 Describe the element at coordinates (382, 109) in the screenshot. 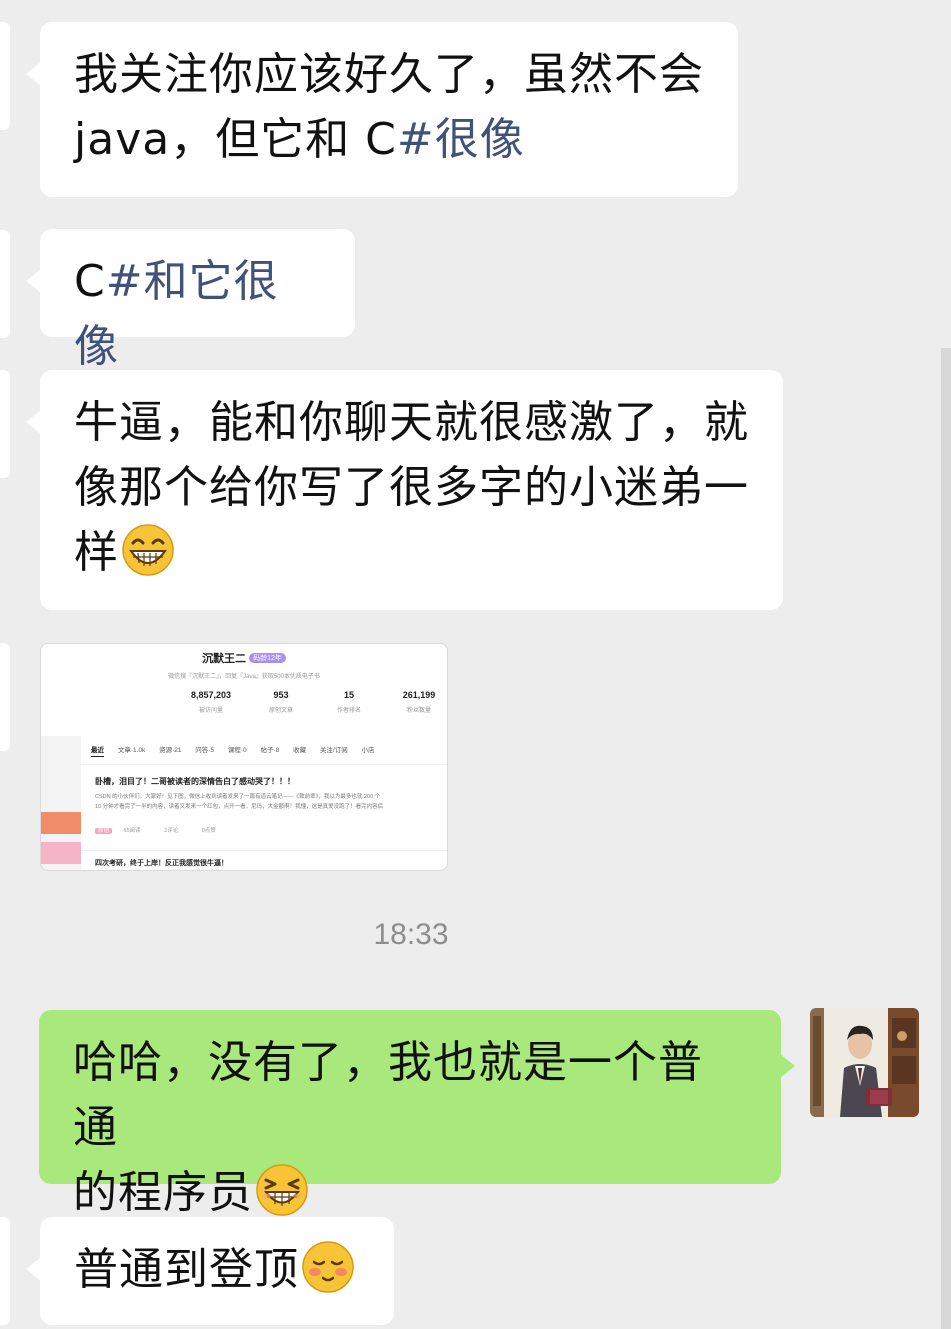

I see `message-bubble: 我关注你应该好久了，虽然不会 java，但它和 C#很像` at that location.